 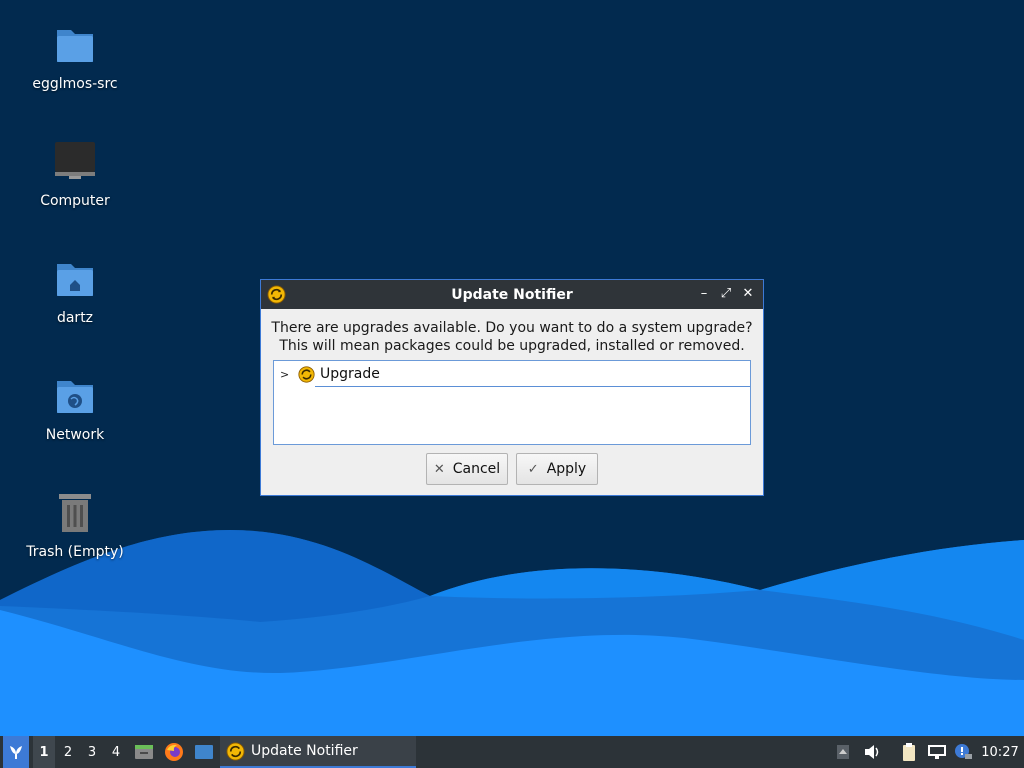 What do you see at coordinates (512, 402) in the screenshot?
I see `upgrade-tree-view: > Upgrade` at bounding box center [512, 402].